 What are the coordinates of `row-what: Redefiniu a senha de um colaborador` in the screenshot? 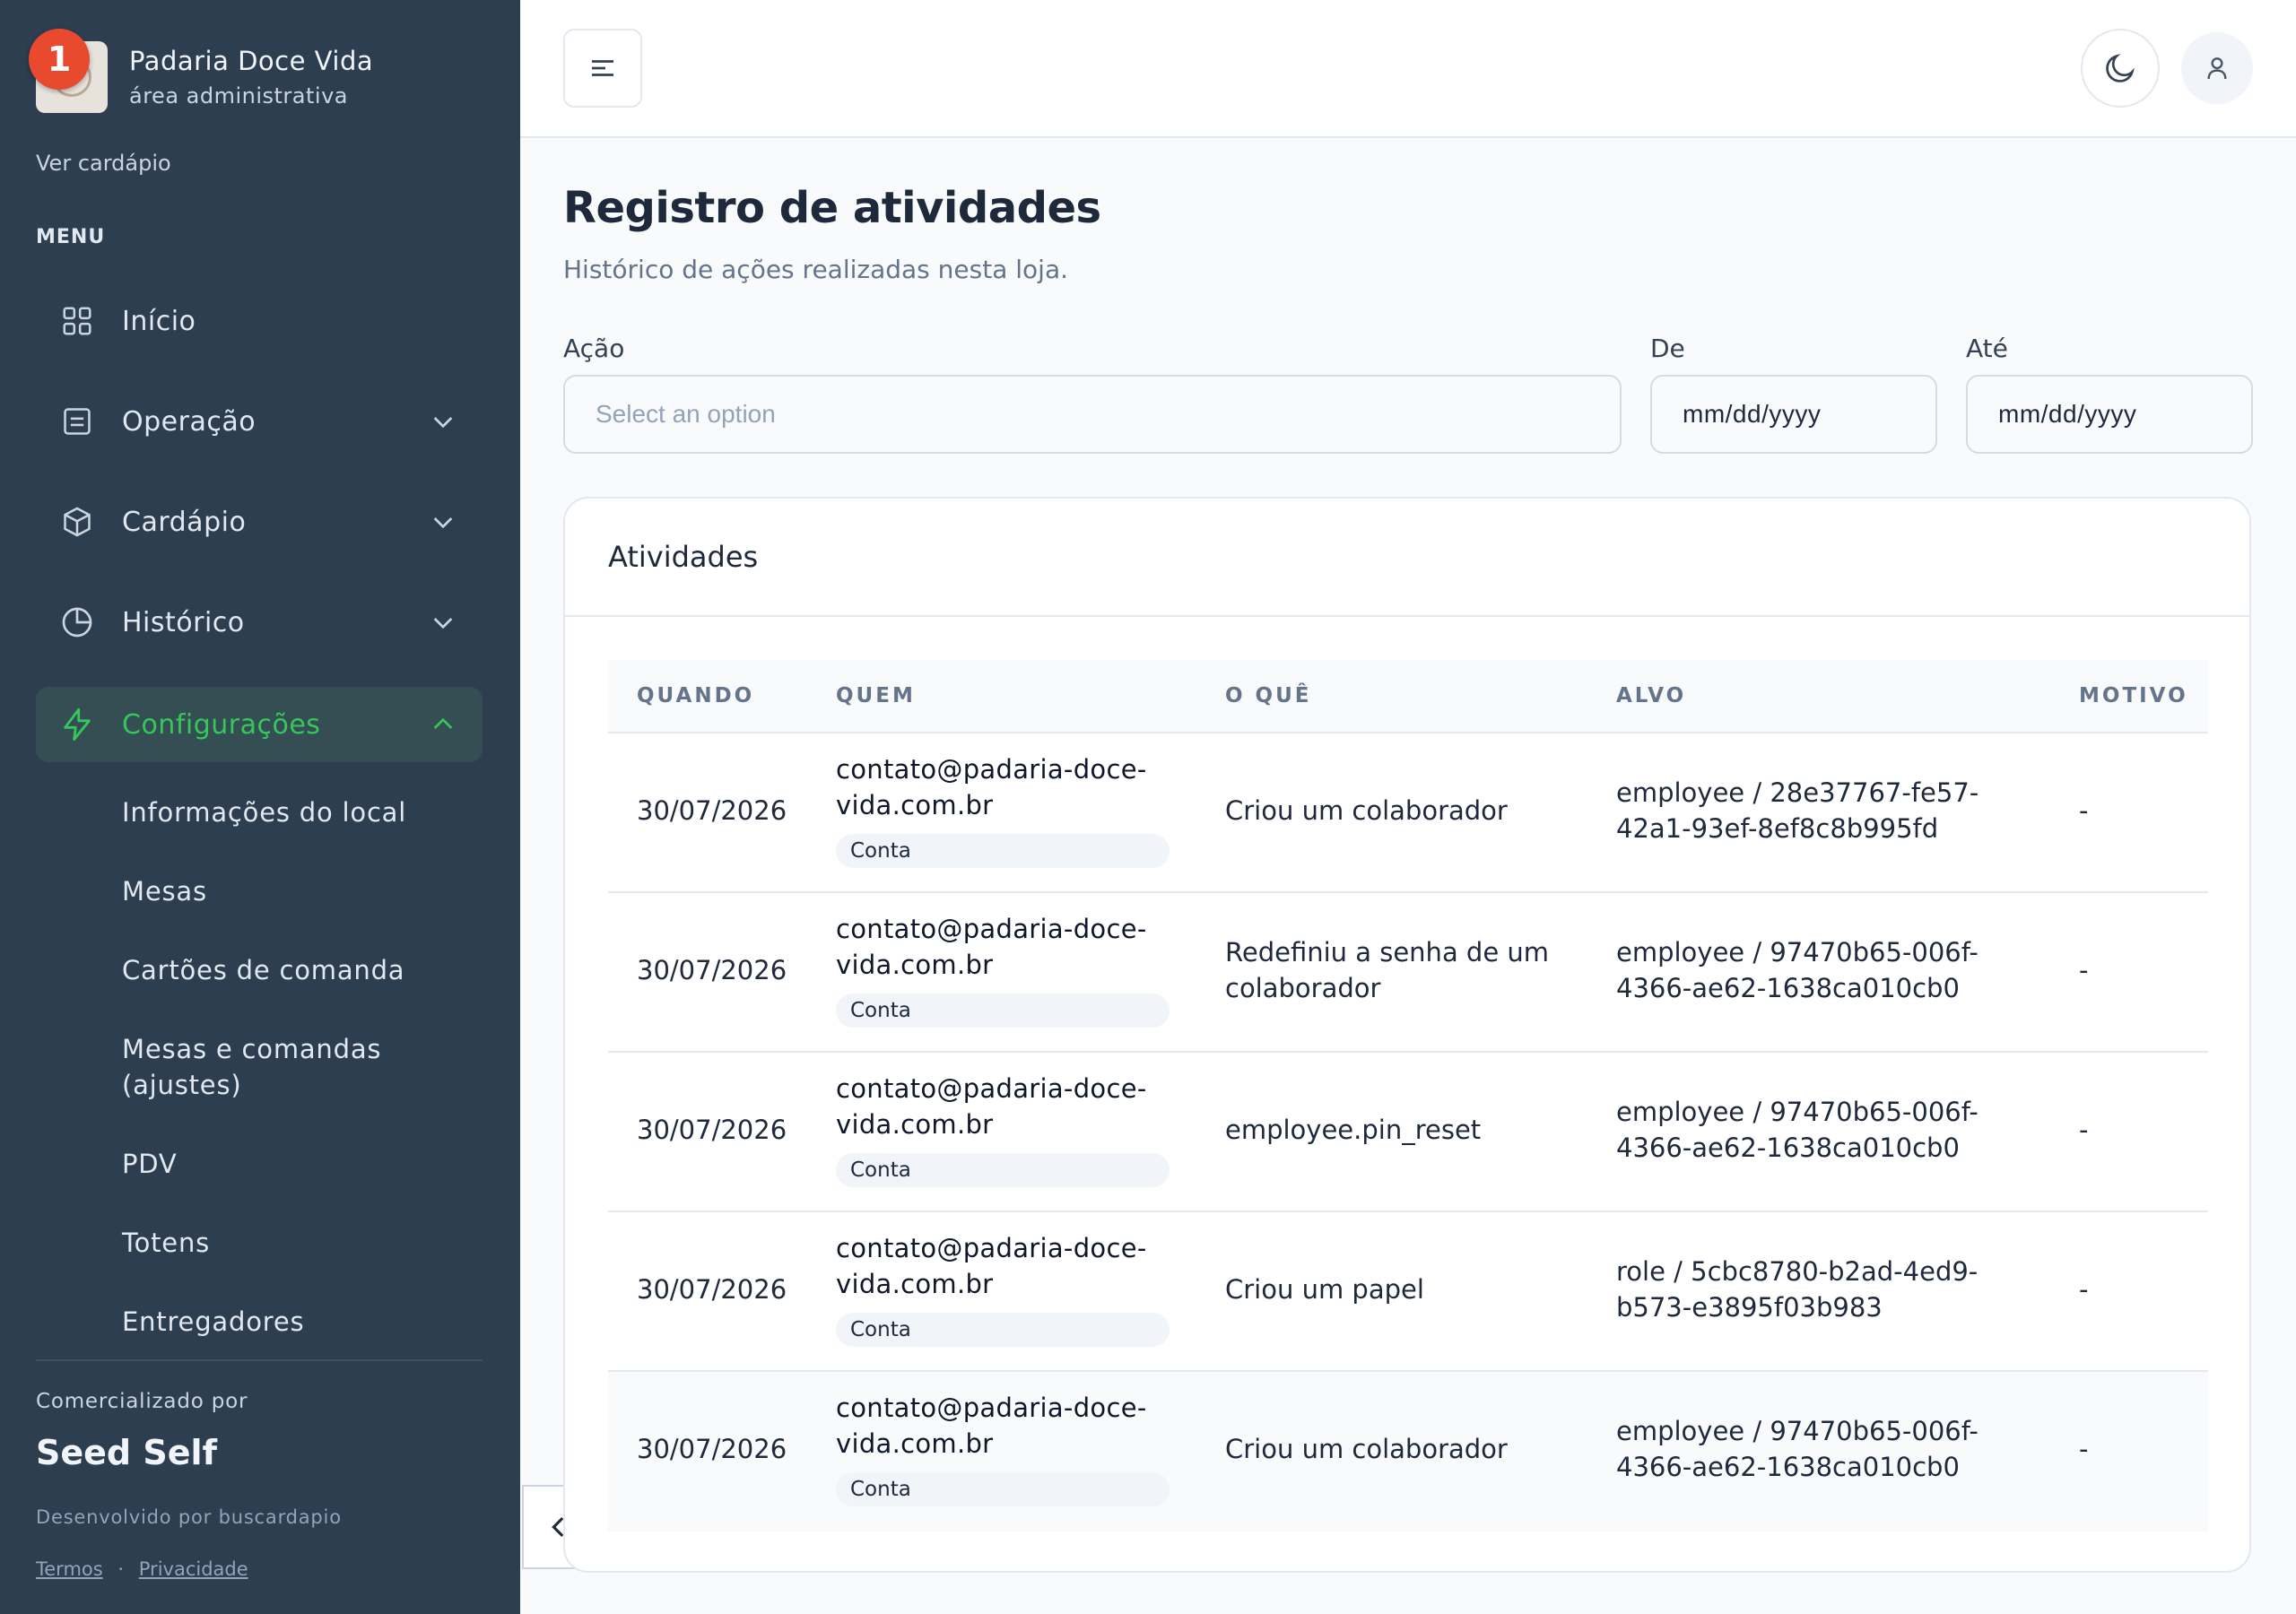 It's located at (1387, 970).